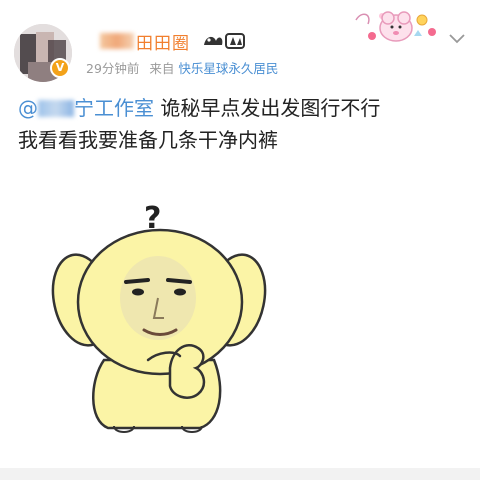  Describe the element at coordinates (243, 124) in the screenshot. I see `post-text: @ 宁工作室 诡秘早点发出发图行不行 我看看我要准备几条干净内裤` at that location.